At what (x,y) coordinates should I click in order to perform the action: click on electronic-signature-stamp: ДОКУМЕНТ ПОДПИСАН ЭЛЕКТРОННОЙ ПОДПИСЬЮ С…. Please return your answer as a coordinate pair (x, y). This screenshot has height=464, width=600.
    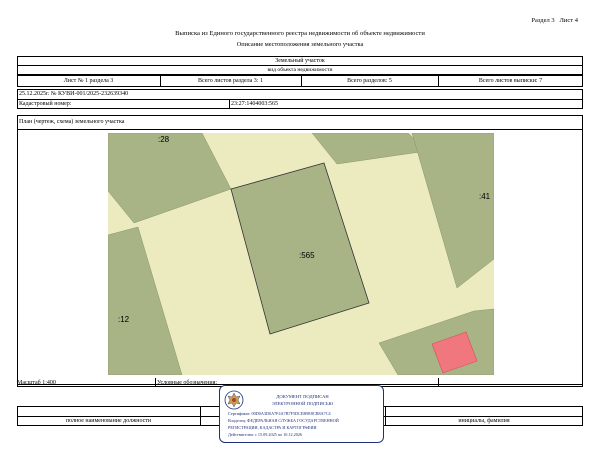
    Looking at the image, I should click on (301, 414).